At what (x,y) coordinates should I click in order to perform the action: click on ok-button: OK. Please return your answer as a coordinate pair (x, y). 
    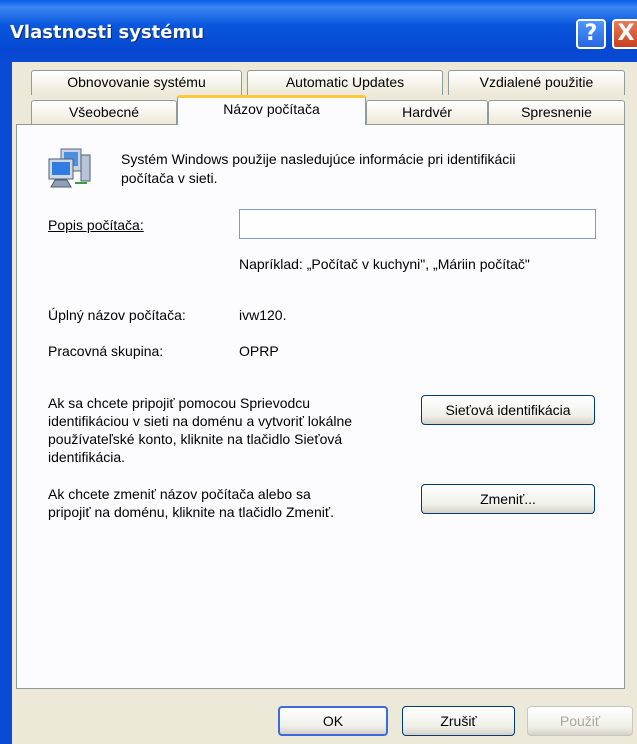
    Looking at the image, I should click on (333, 721).